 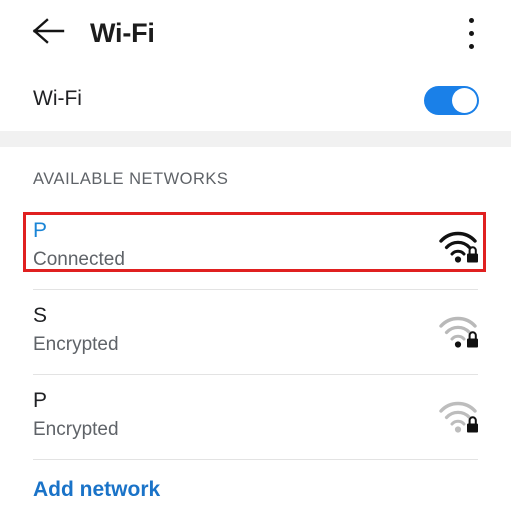 I want to click on back-button, so click(x=49, y=33).